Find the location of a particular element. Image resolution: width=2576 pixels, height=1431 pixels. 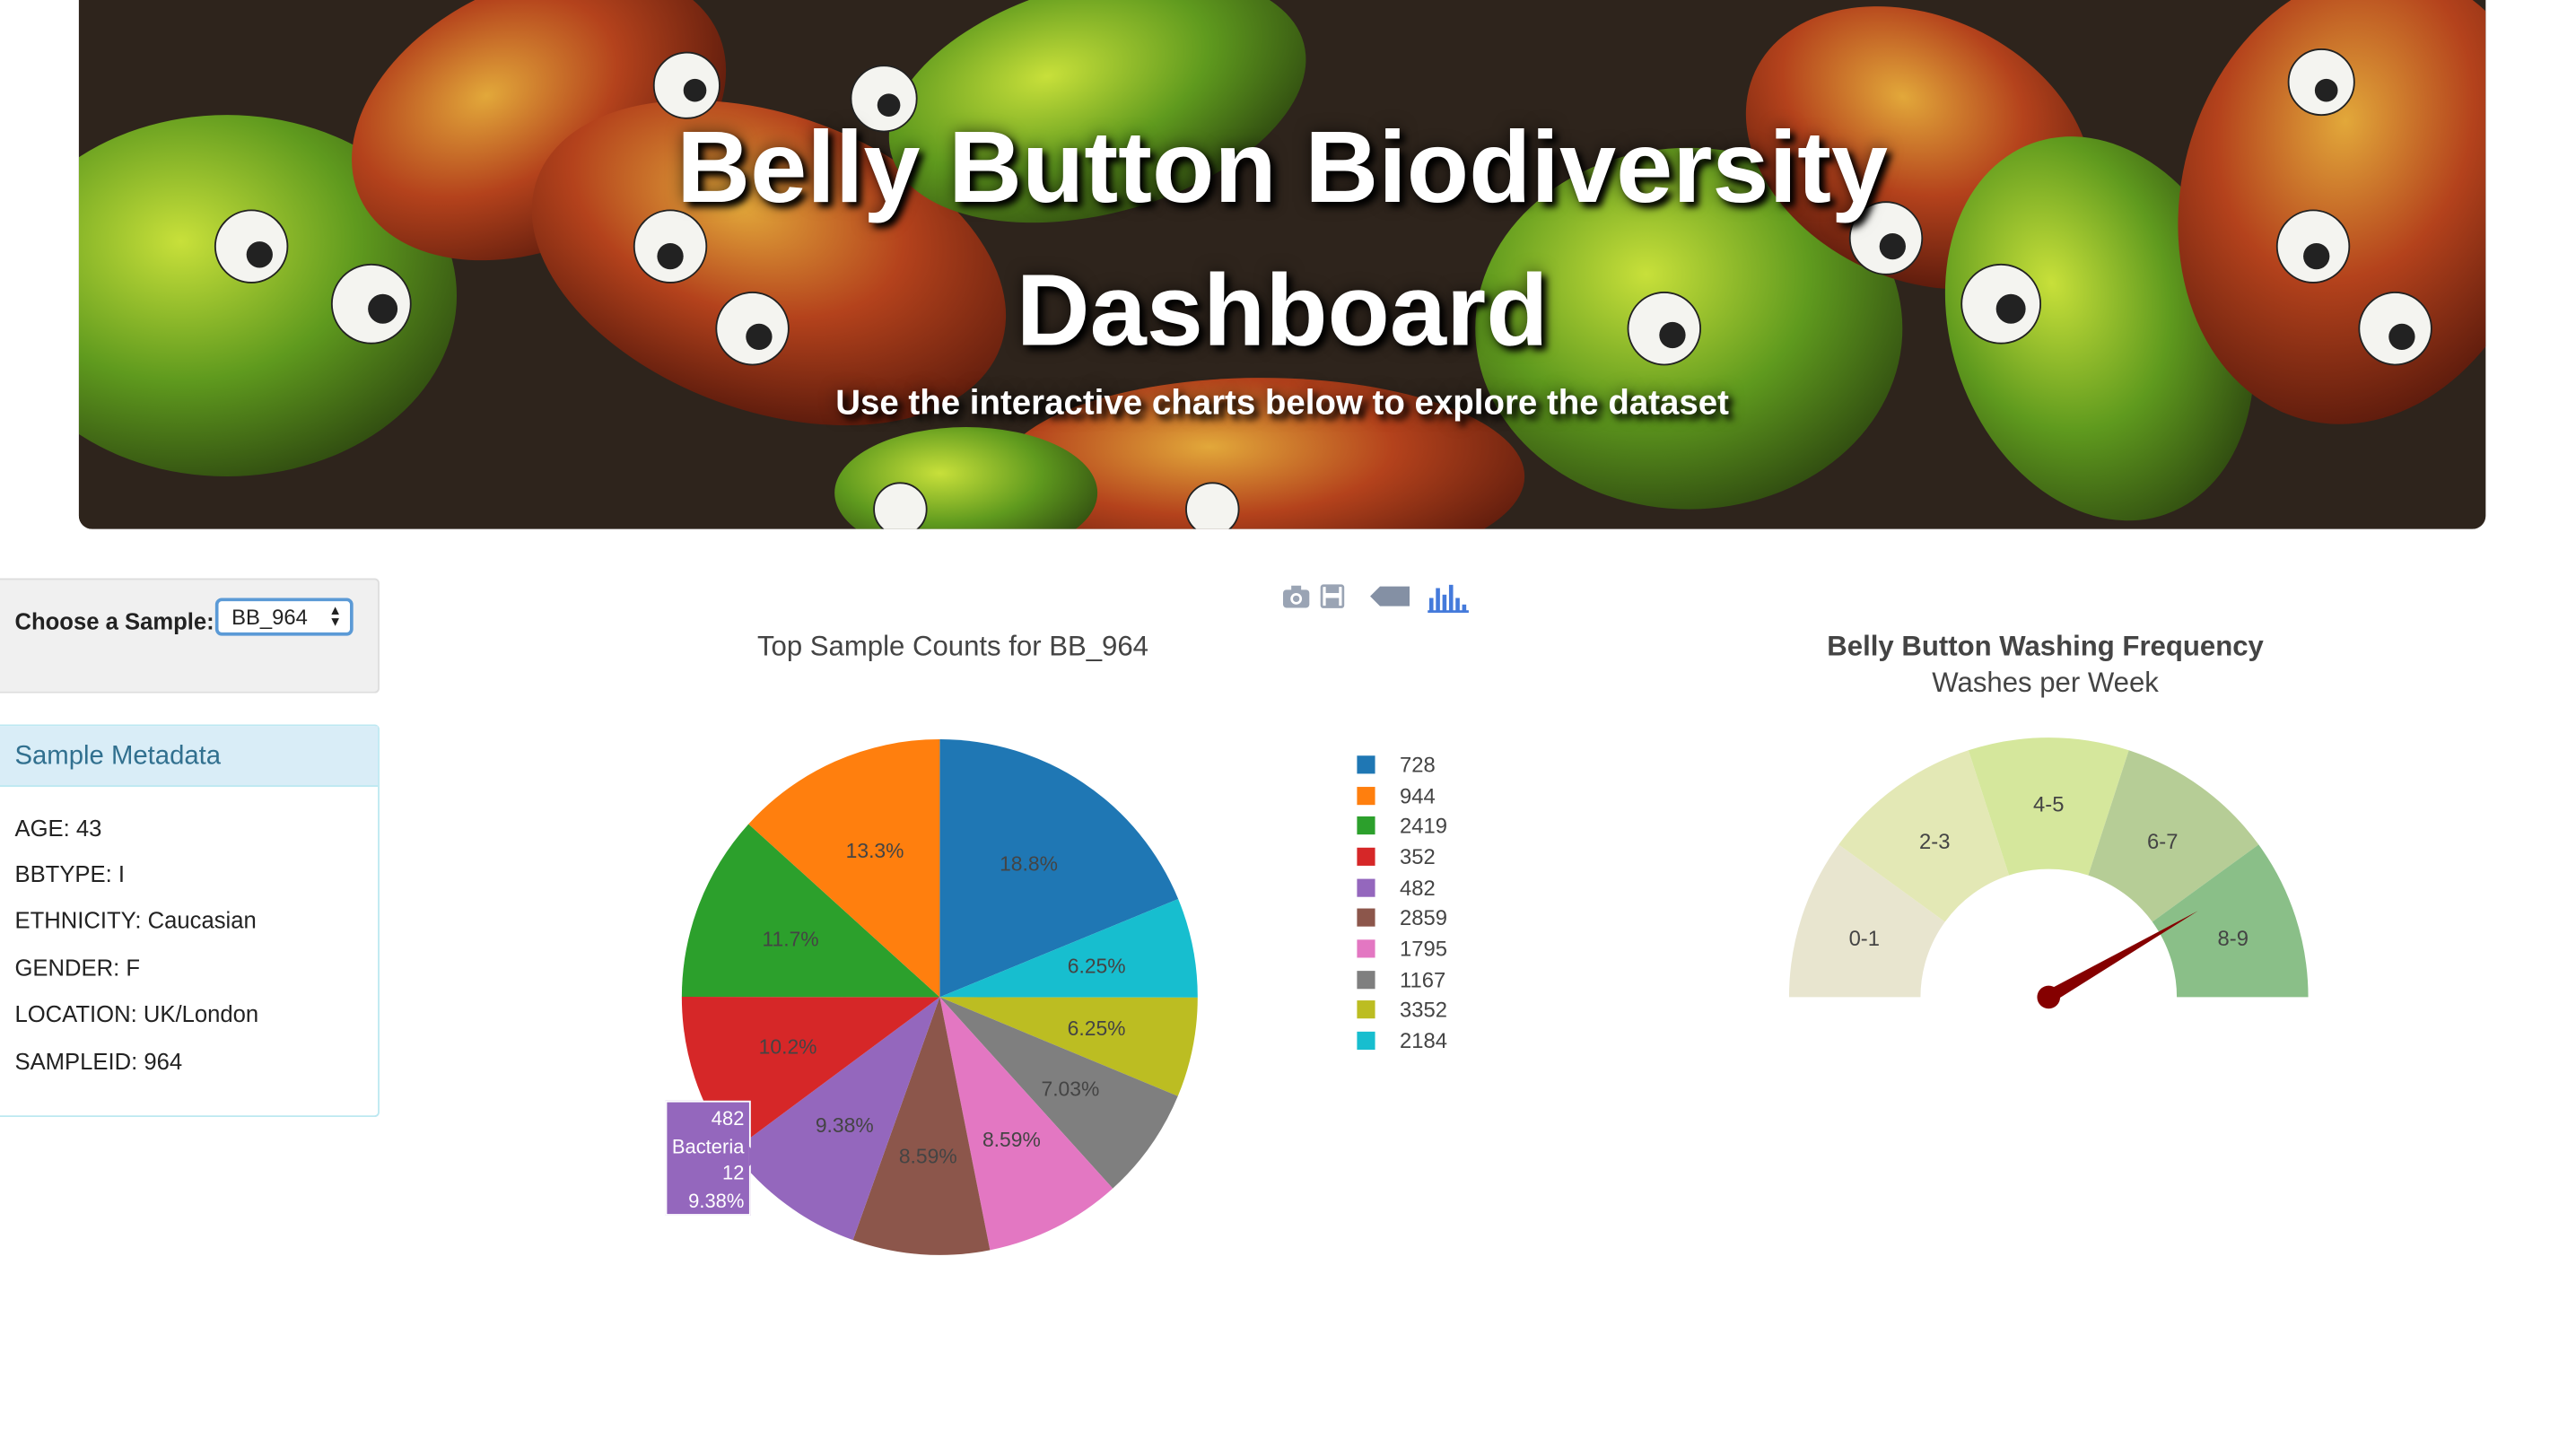

legend-item-728: 728 is located at coordinates (1402, 764).